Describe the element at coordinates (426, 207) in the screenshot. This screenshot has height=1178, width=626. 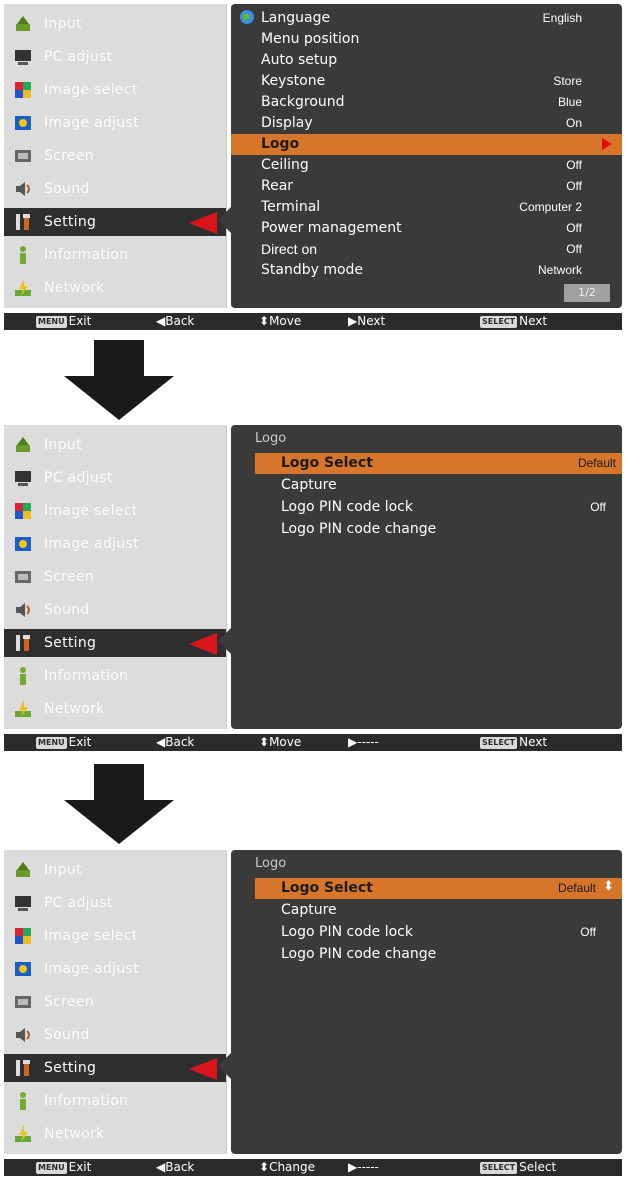
I see `menu-row-terminal: Terminal Computer 2` at that location.